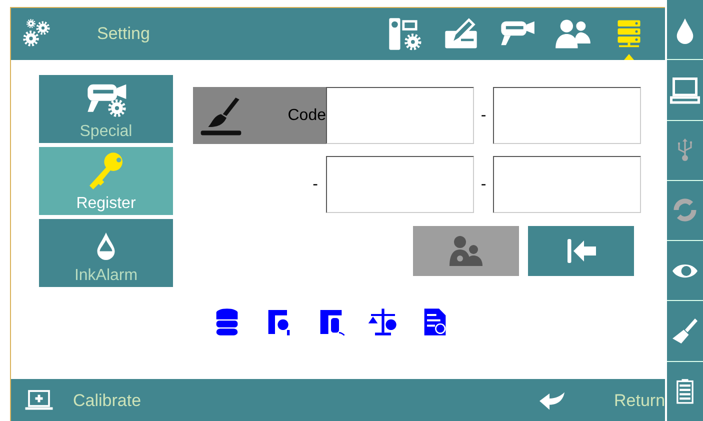  What do you see at coordinates (106, 181) in the screenshot?
I see `menu-item: Register` at bounding box center [106, 181].